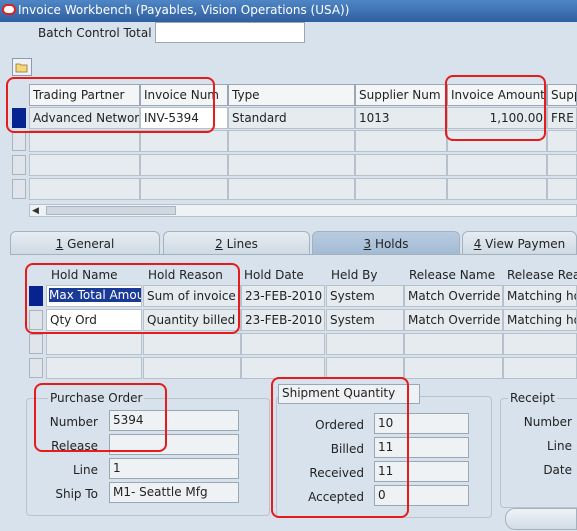 This screenshot has height=531, width=577. What do you see at coordinates (339, 425) in the screenshot?
I see `shipment-ordered-label: Ordered` at bounding box center [339, 425].